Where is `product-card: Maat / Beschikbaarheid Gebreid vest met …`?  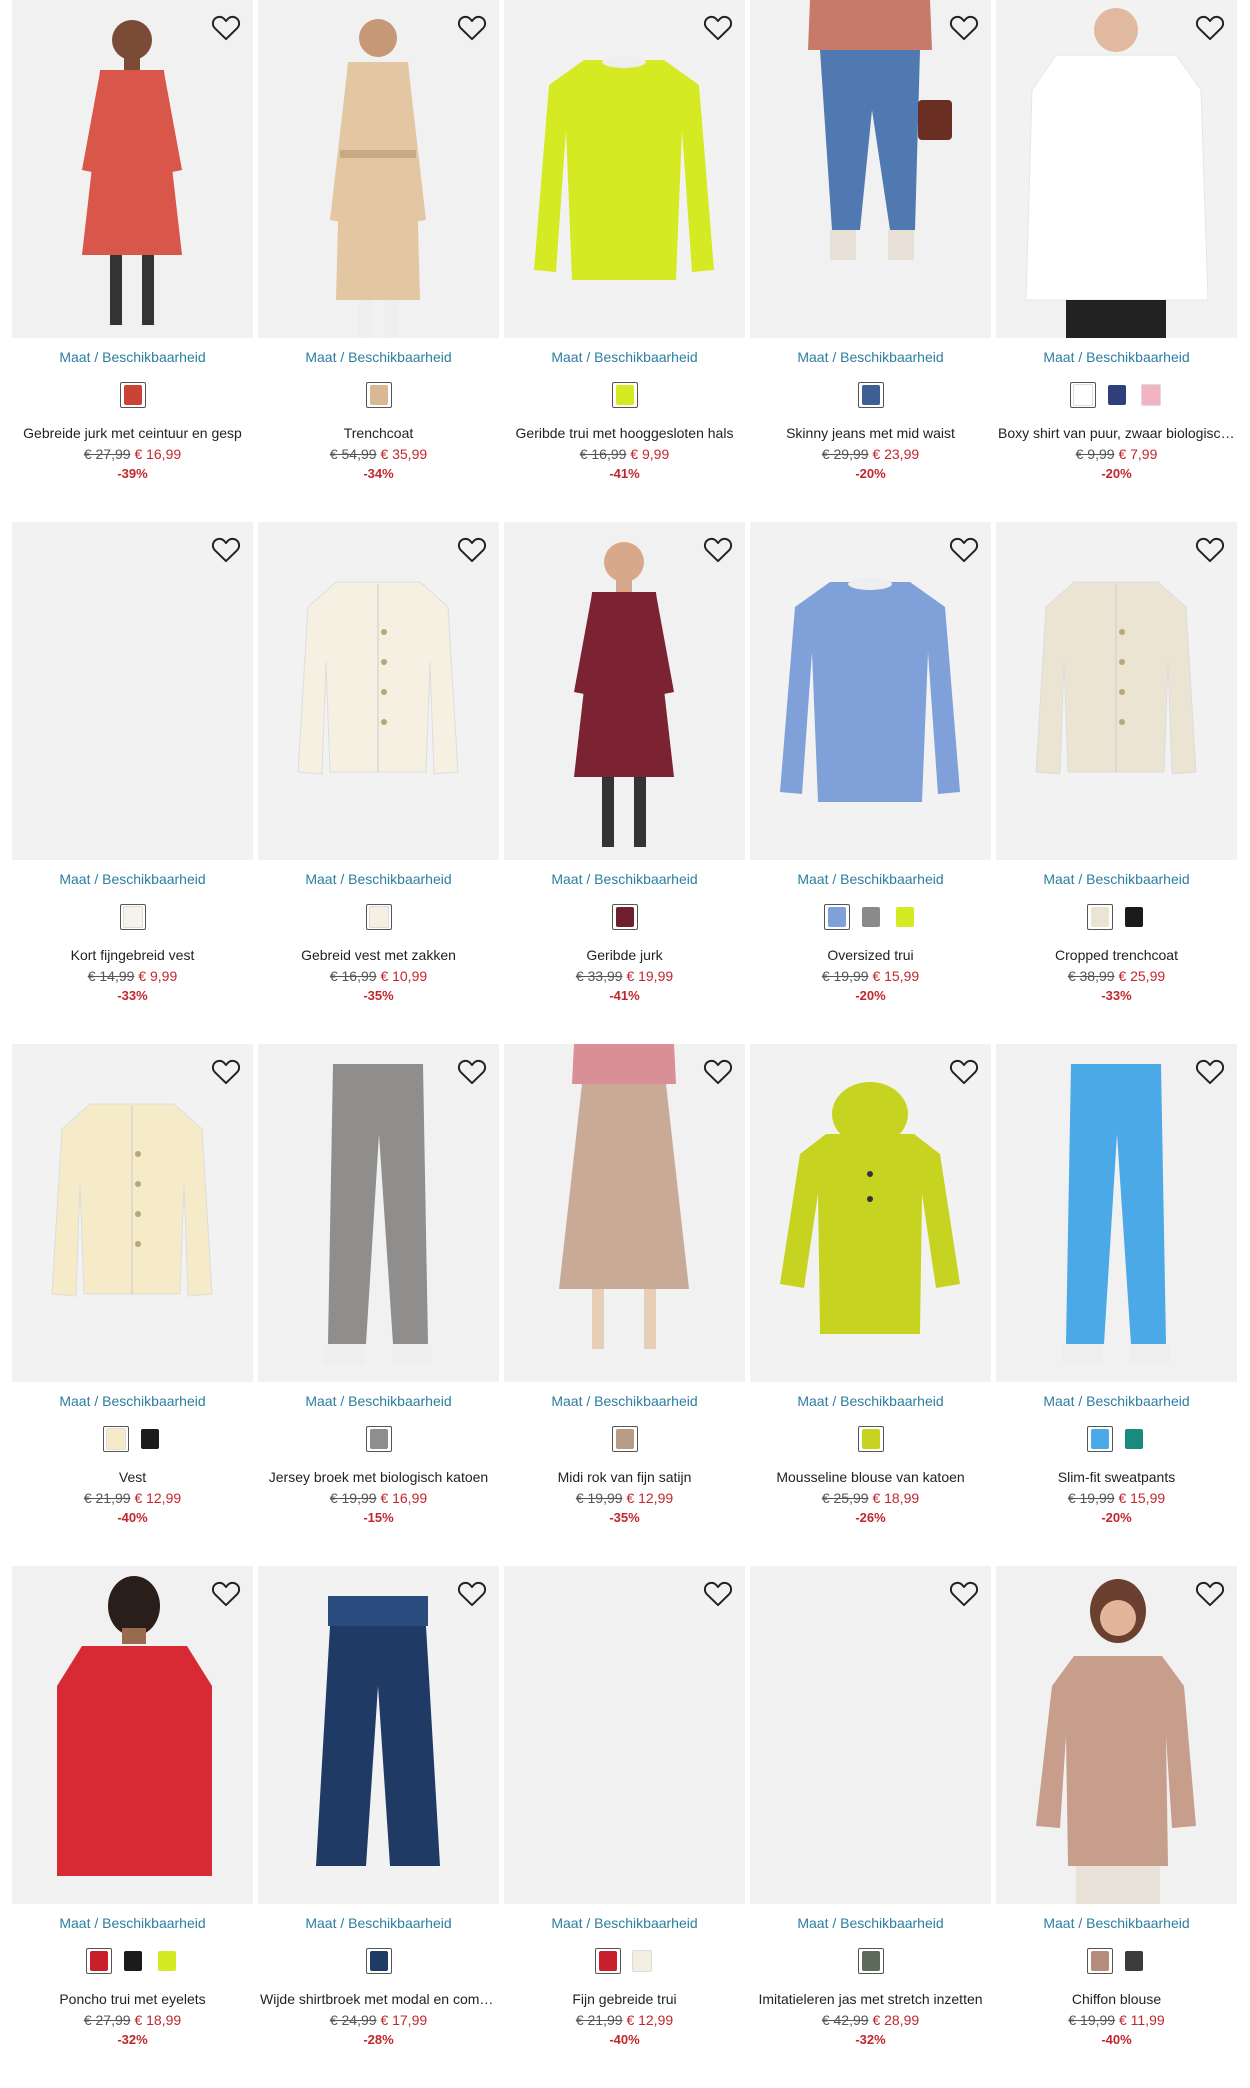 product-card: Maat / Beschikbaarheid Gebreid vest met … is located at coordinates (378, 783).